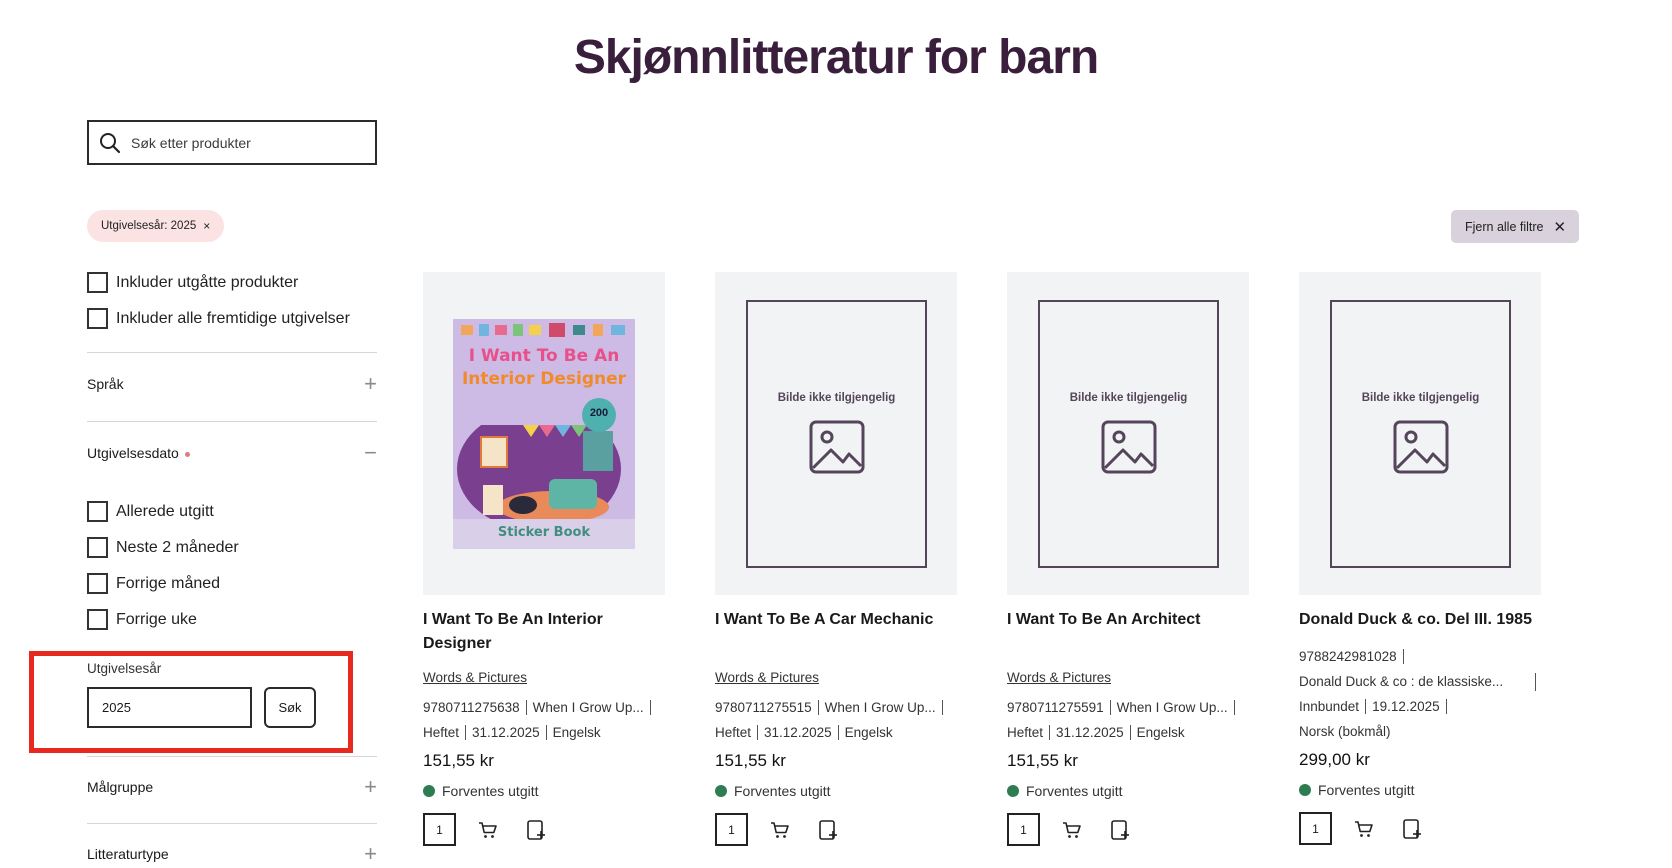 The image size is (1672, 868). What do you see at coordinates (1409, 706) in the screenshot?
I see `product-date: 19.12.2025` at bounding box center [1409, 706].